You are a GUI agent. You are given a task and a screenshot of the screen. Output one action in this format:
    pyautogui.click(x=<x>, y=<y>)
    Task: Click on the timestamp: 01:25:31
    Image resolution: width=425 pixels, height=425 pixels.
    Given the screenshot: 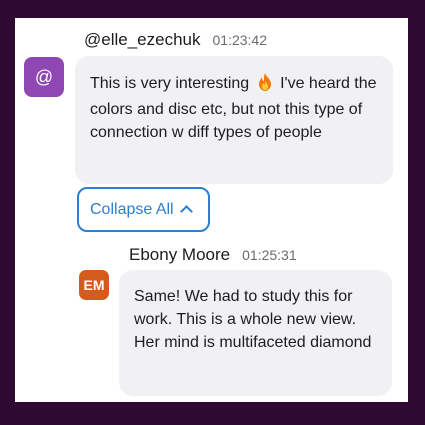 What is the action you would take?
    pyautogui.click(x=269, y=255)
    